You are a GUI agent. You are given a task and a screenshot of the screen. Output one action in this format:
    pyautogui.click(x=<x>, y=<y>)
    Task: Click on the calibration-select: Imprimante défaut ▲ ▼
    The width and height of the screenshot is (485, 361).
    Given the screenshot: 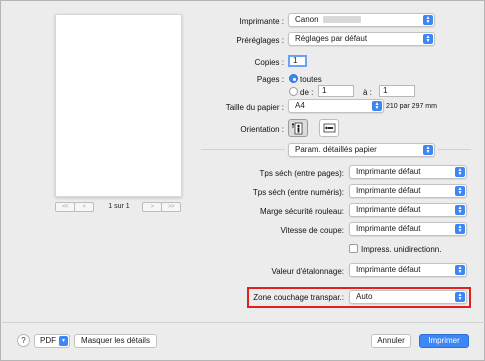 What is the action you would take?
    pyautogui.click(x=408, y=270)
    